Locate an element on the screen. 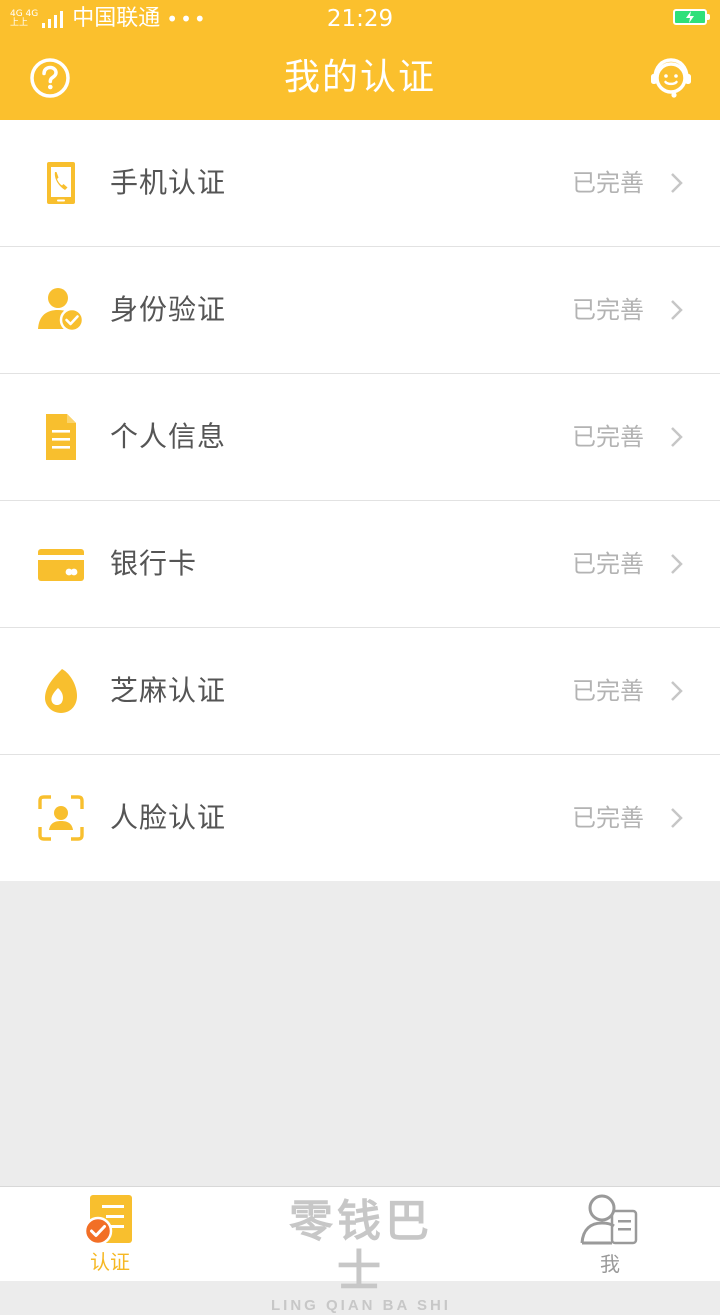 This screenshot has width=720, height=1315. cert-item-label: 手机认证 is located at coordinates (168, 182).